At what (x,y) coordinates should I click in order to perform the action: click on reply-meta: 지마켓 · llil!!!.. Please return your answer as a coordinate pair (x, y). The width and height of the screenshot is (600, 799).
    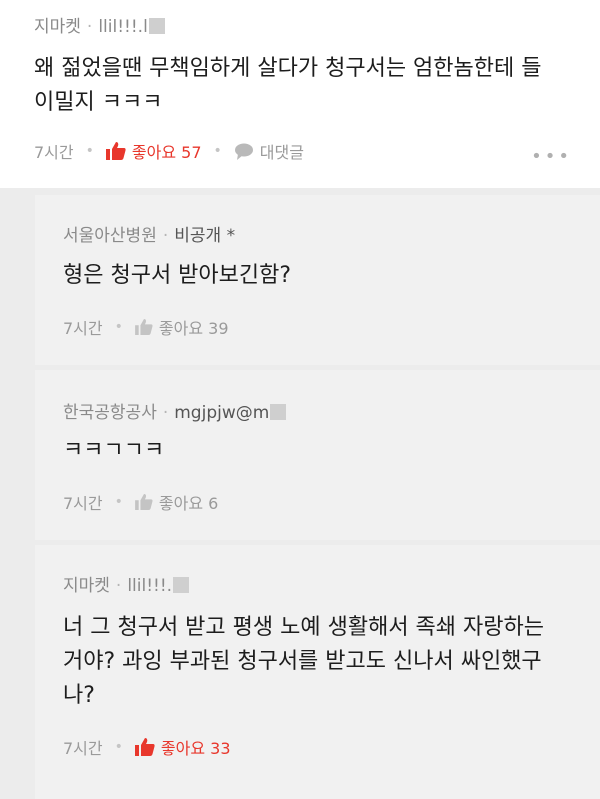
    Looking at the image, I should click on (126, 583).